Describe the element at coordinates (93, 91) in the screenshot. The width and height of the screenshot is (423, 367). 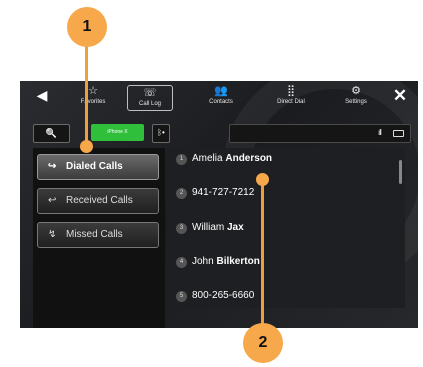
I see `star-icon: ☆` at that location.